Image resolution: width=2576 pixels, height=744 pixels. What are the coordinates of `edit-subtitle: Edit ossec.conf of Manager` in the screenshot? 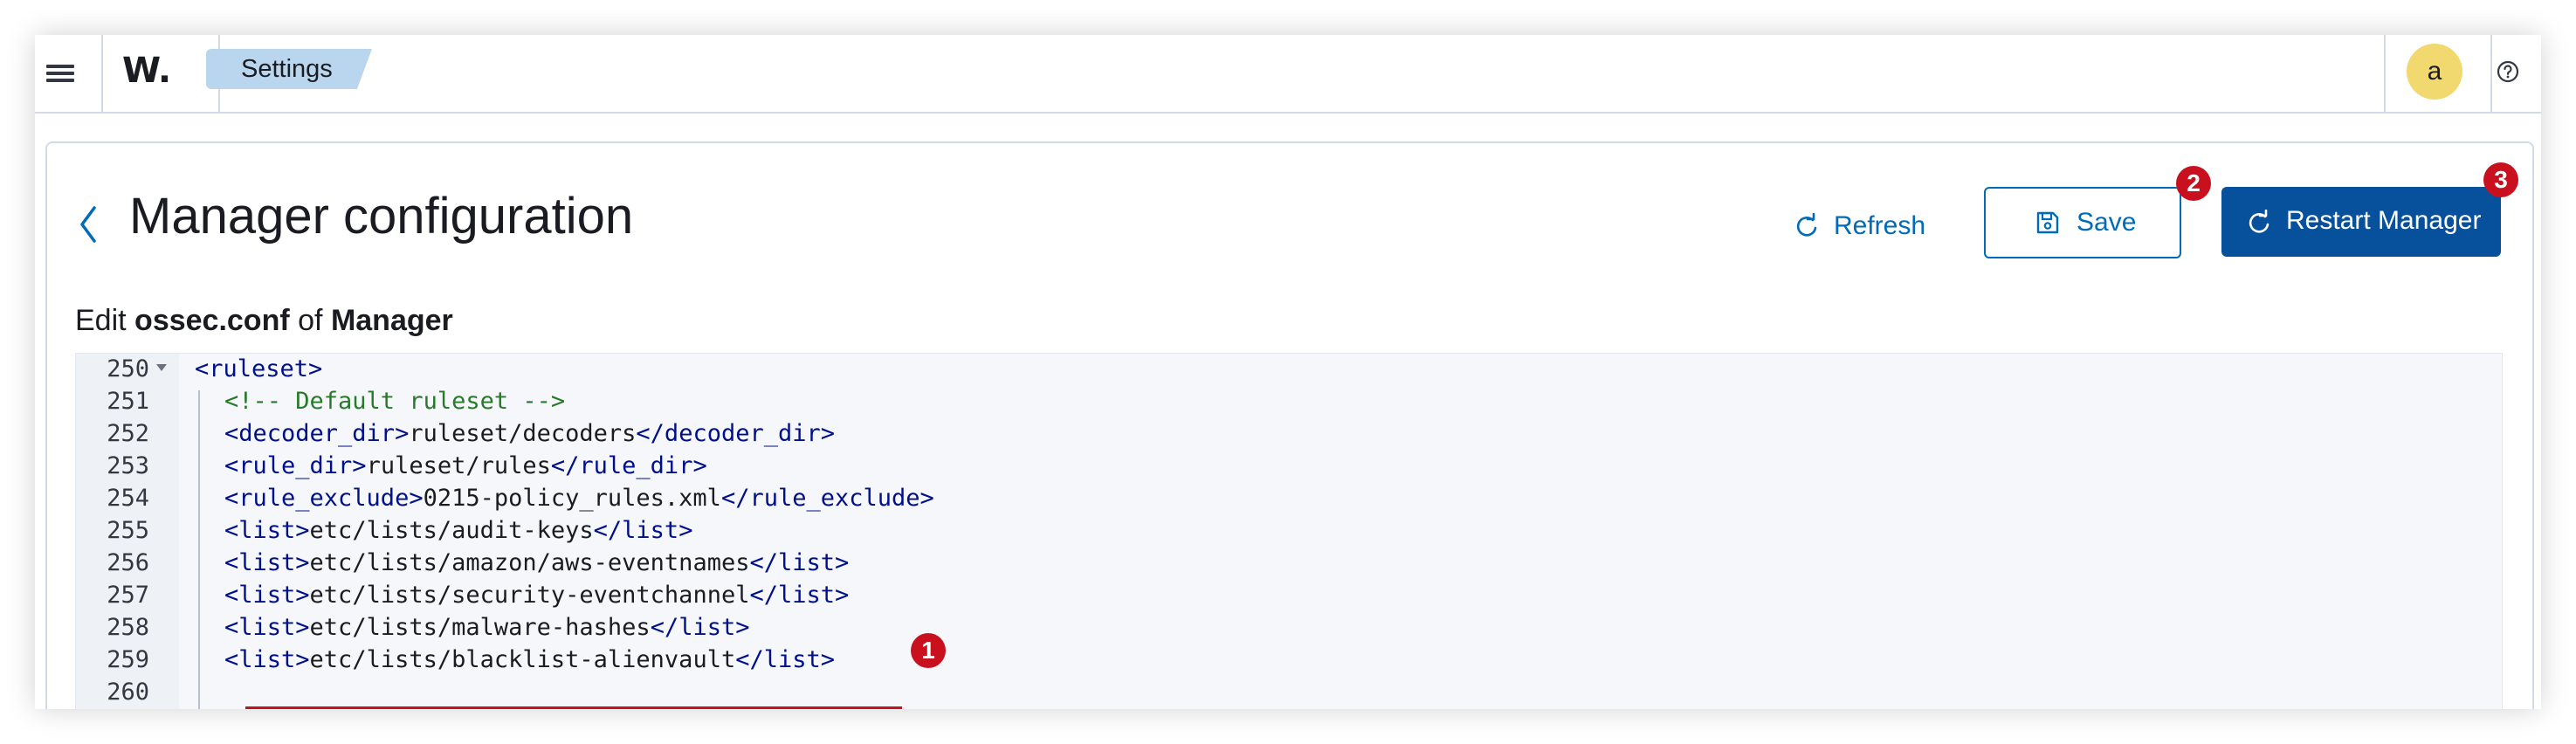 It's located at (264, 321).